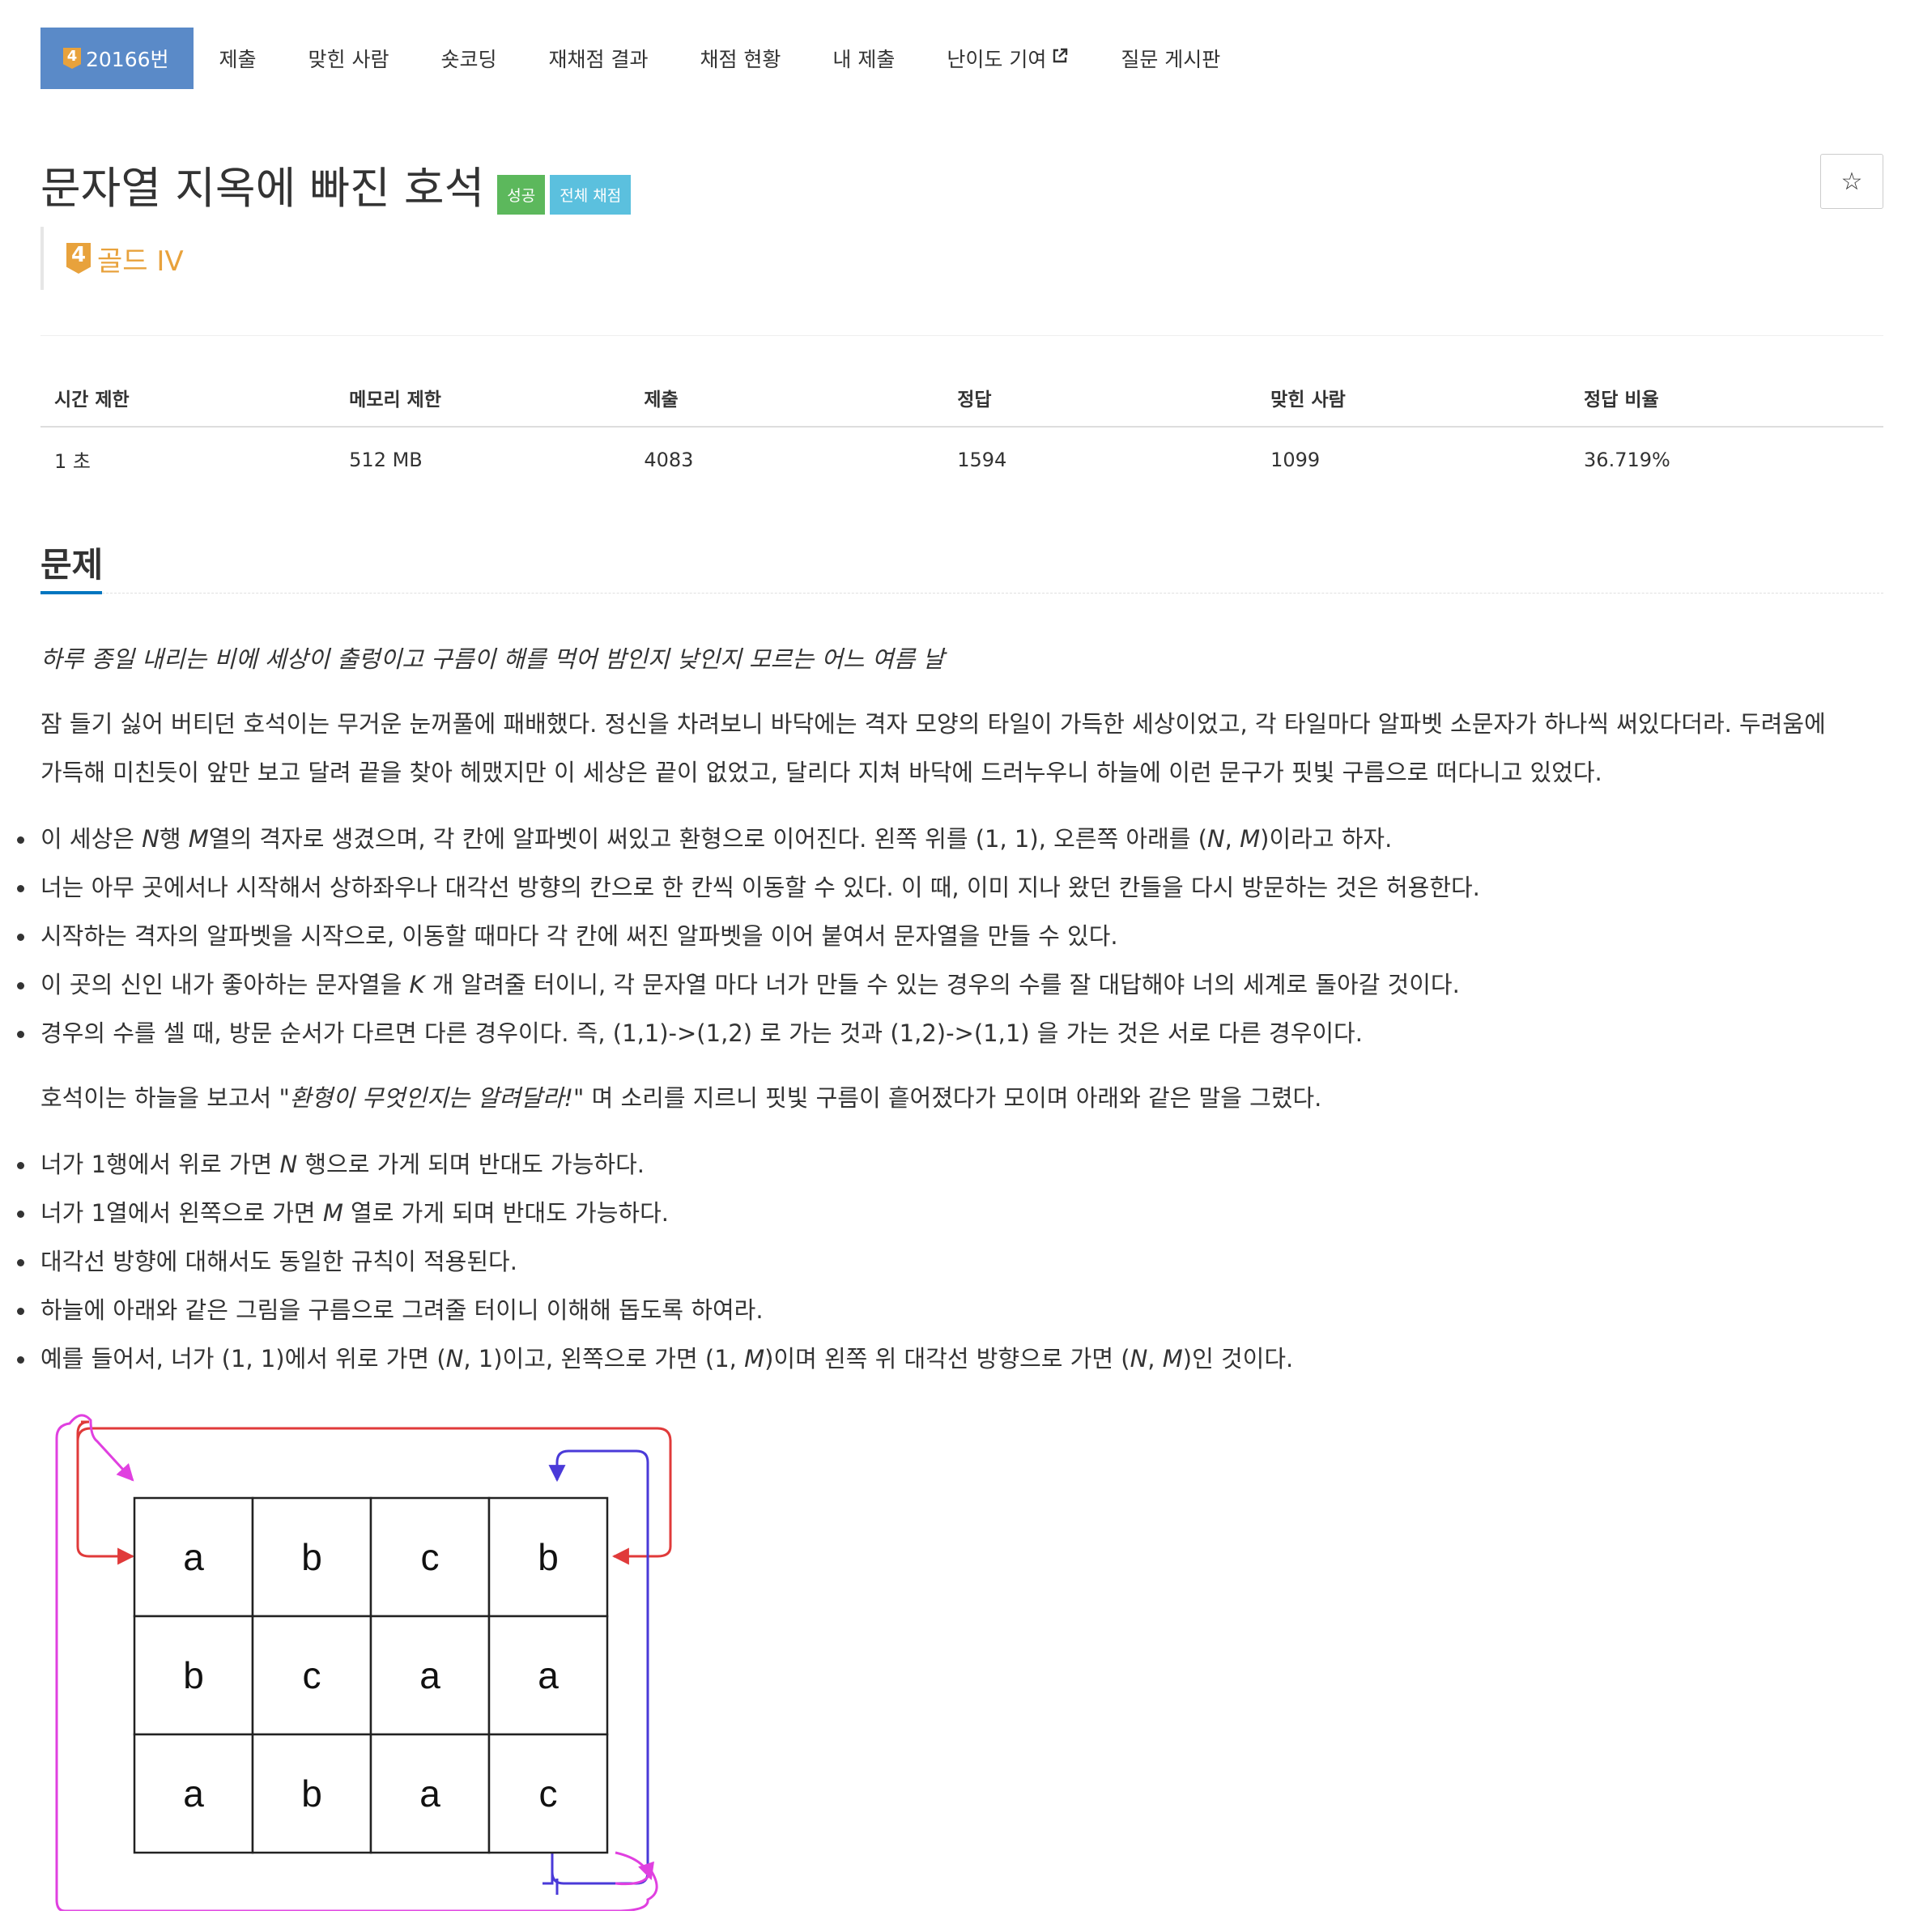 This screenshot has width=1919, height=1932. What do you see at coordinates (950, 1310) in the screenshot?
I see `list-item: 하늘에 아래와 같은 그림을 구름으로 그려줄 터이니 이해해 돕도록 하여라.` at bounding box center [950, 1310].